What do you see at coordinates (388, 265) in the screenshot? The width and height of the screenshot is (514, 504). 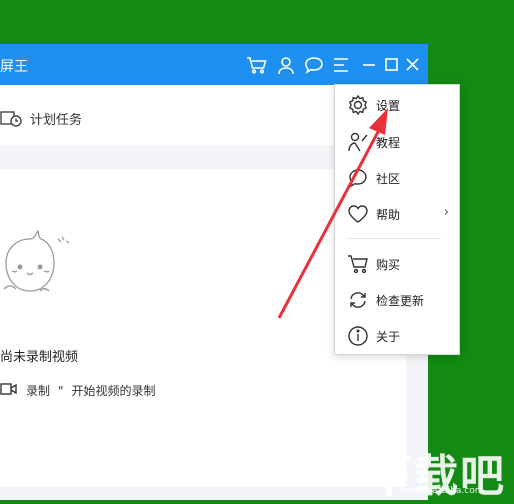 I see `menu-label-buy: 购买` at bounding box center [388, 265].